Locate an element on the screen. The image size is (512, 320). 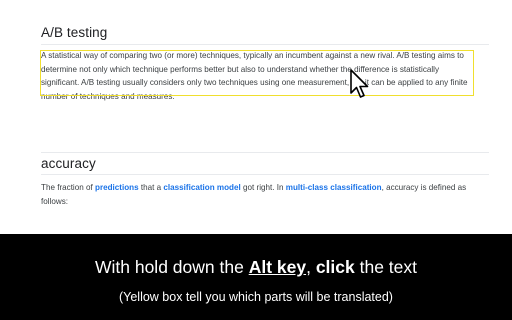
link-predictions: predictions is located at coordinates (117, 187).